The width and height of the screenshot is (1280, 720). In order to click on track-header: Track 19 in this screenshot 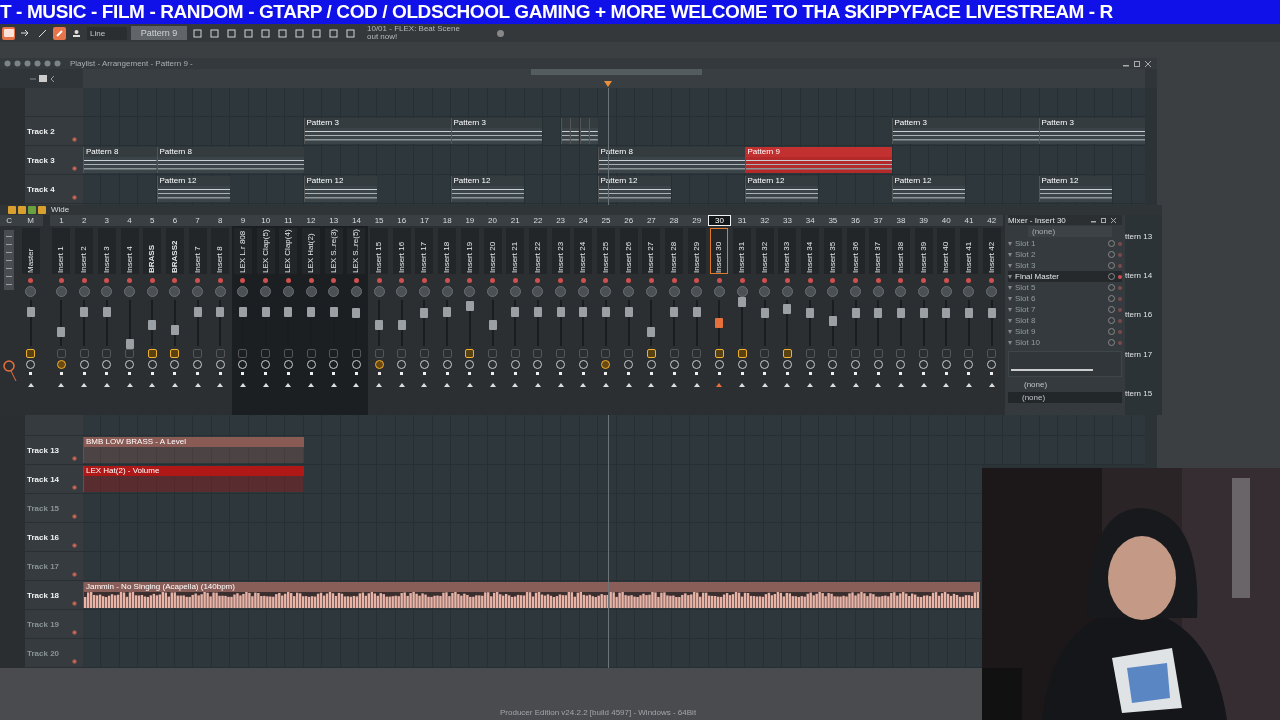, I will do `click(54, 624)`.